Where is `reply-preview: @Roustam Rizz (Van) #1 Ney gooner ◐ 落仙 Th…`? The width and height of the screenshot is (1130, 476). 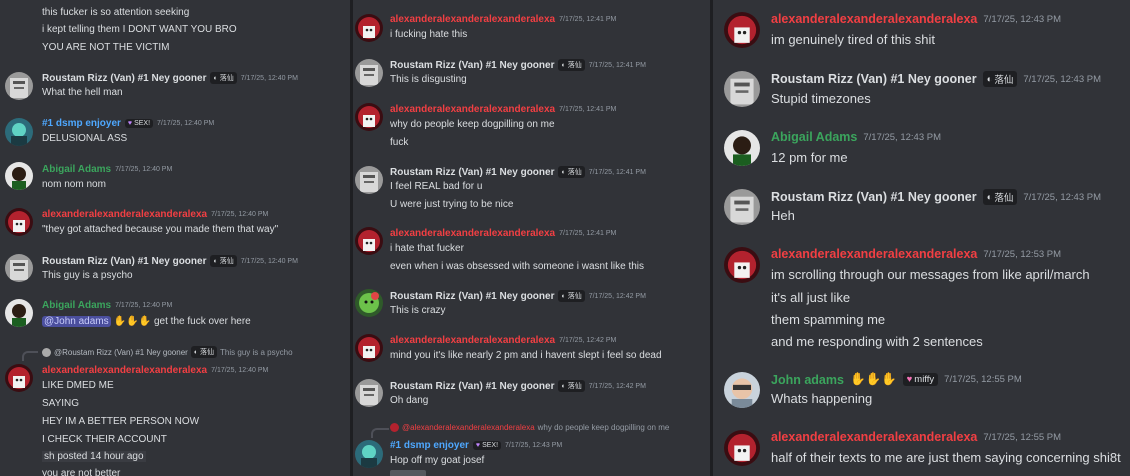 reply-preview: @Roustam Rizz (Van) #1 Ney gooner ◐ 落仙 Th… is located at coordinates (167, 352).